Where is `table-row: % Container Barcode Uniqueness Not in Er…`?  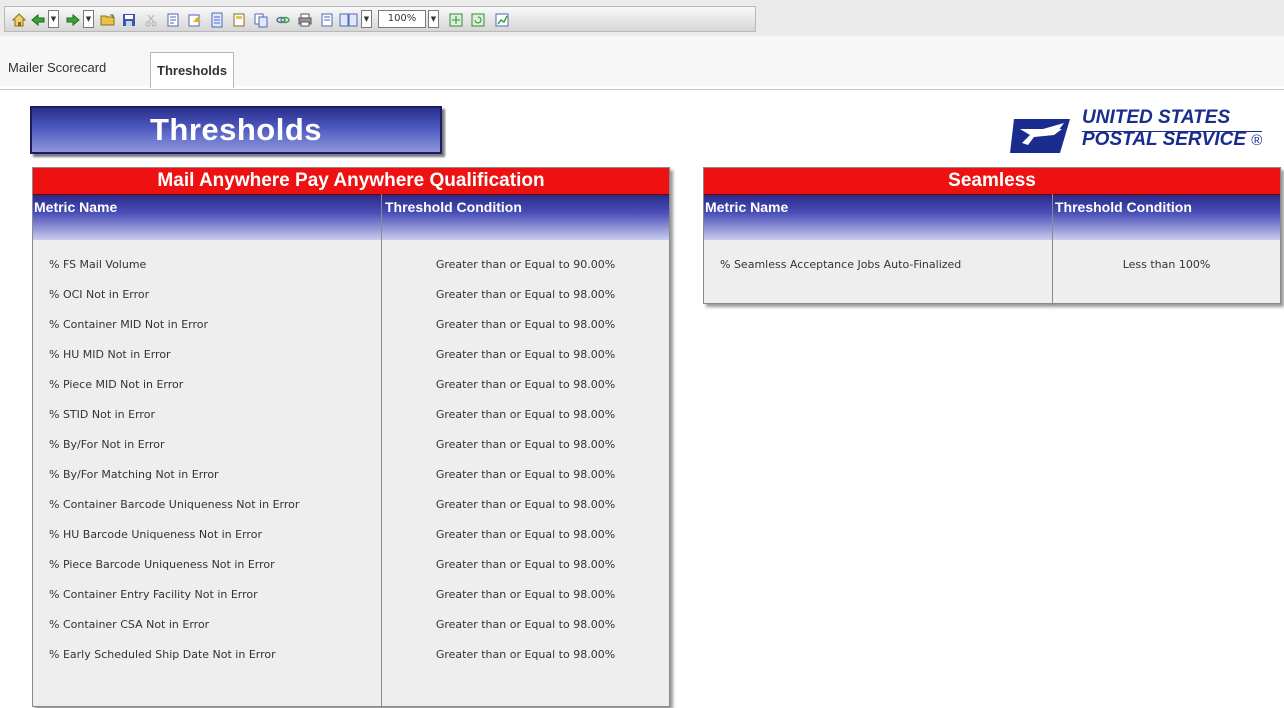 table-row: % Container Barcode Uniqueness Not in Er… is located at coordinates (351, 505).